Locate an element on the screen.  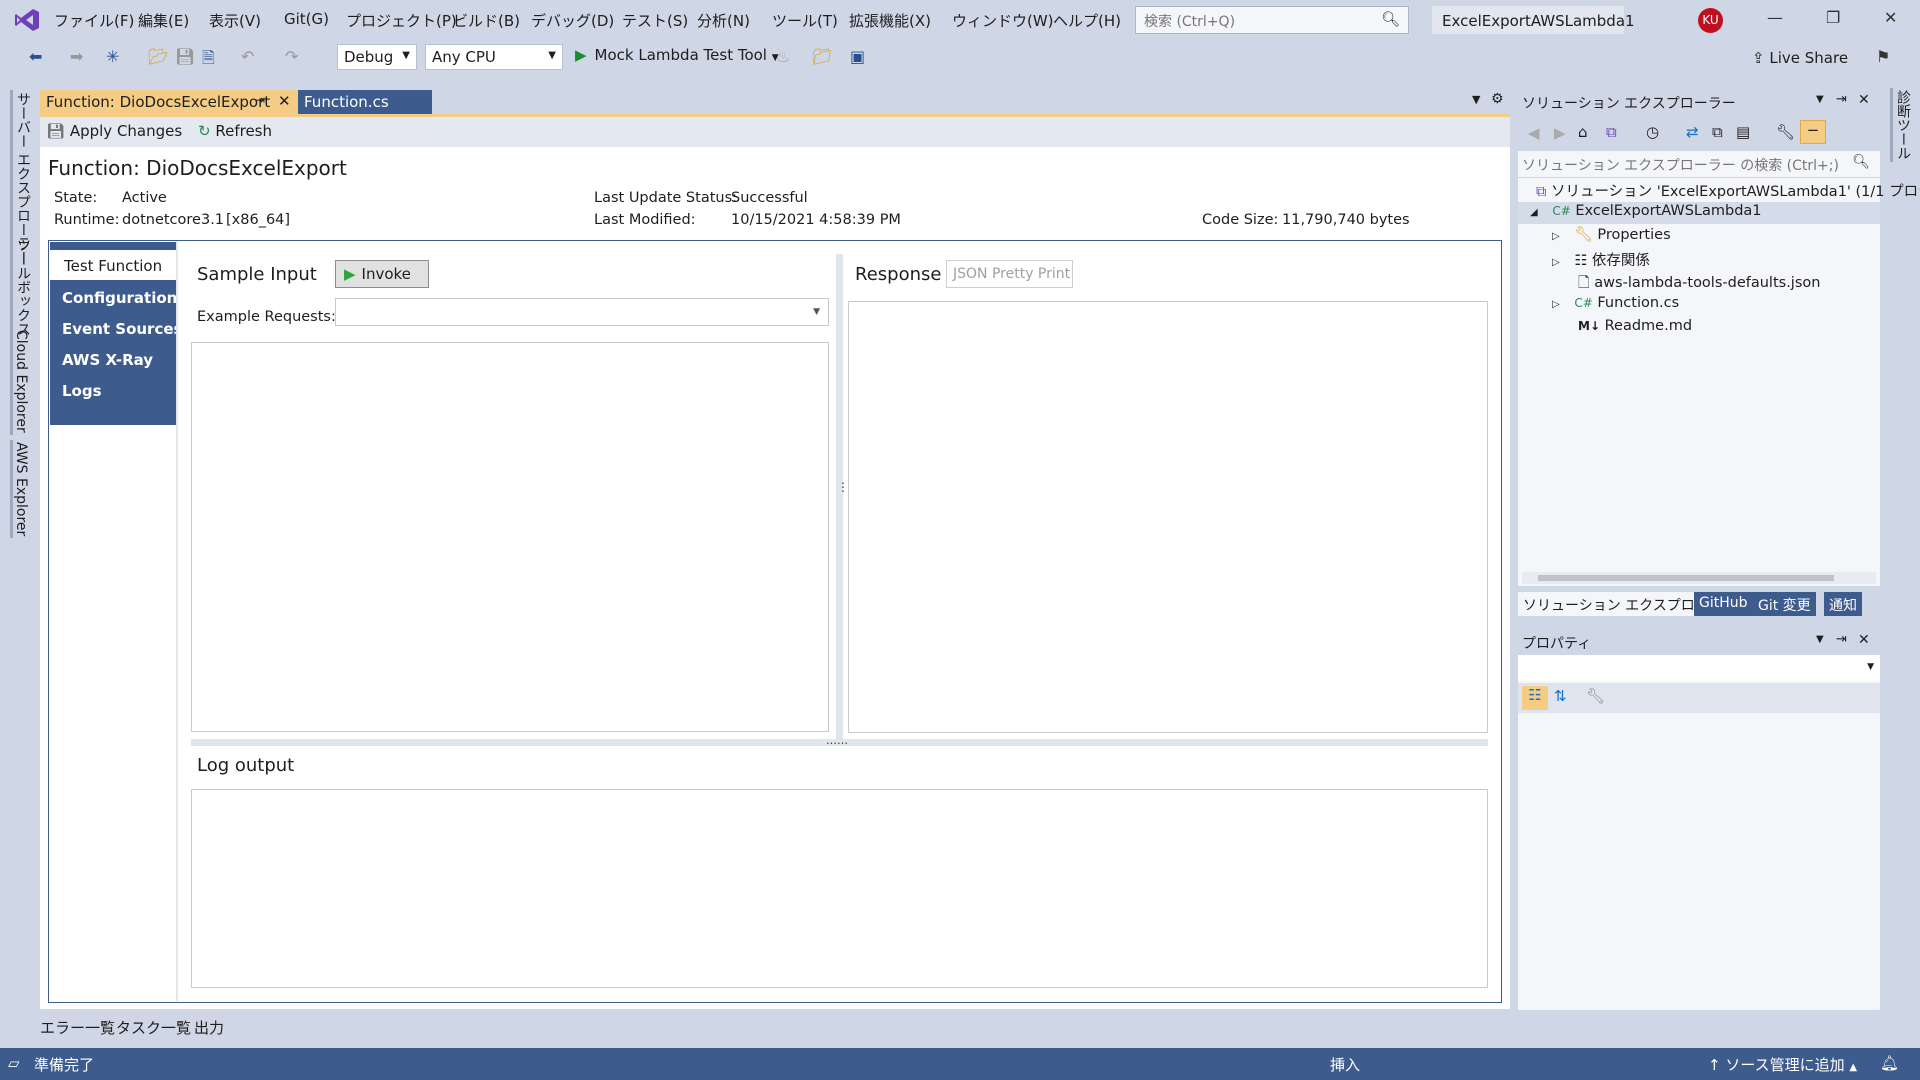
diagnostic-tools-tab: 診断ツール is located at coordinates (1901, 125).